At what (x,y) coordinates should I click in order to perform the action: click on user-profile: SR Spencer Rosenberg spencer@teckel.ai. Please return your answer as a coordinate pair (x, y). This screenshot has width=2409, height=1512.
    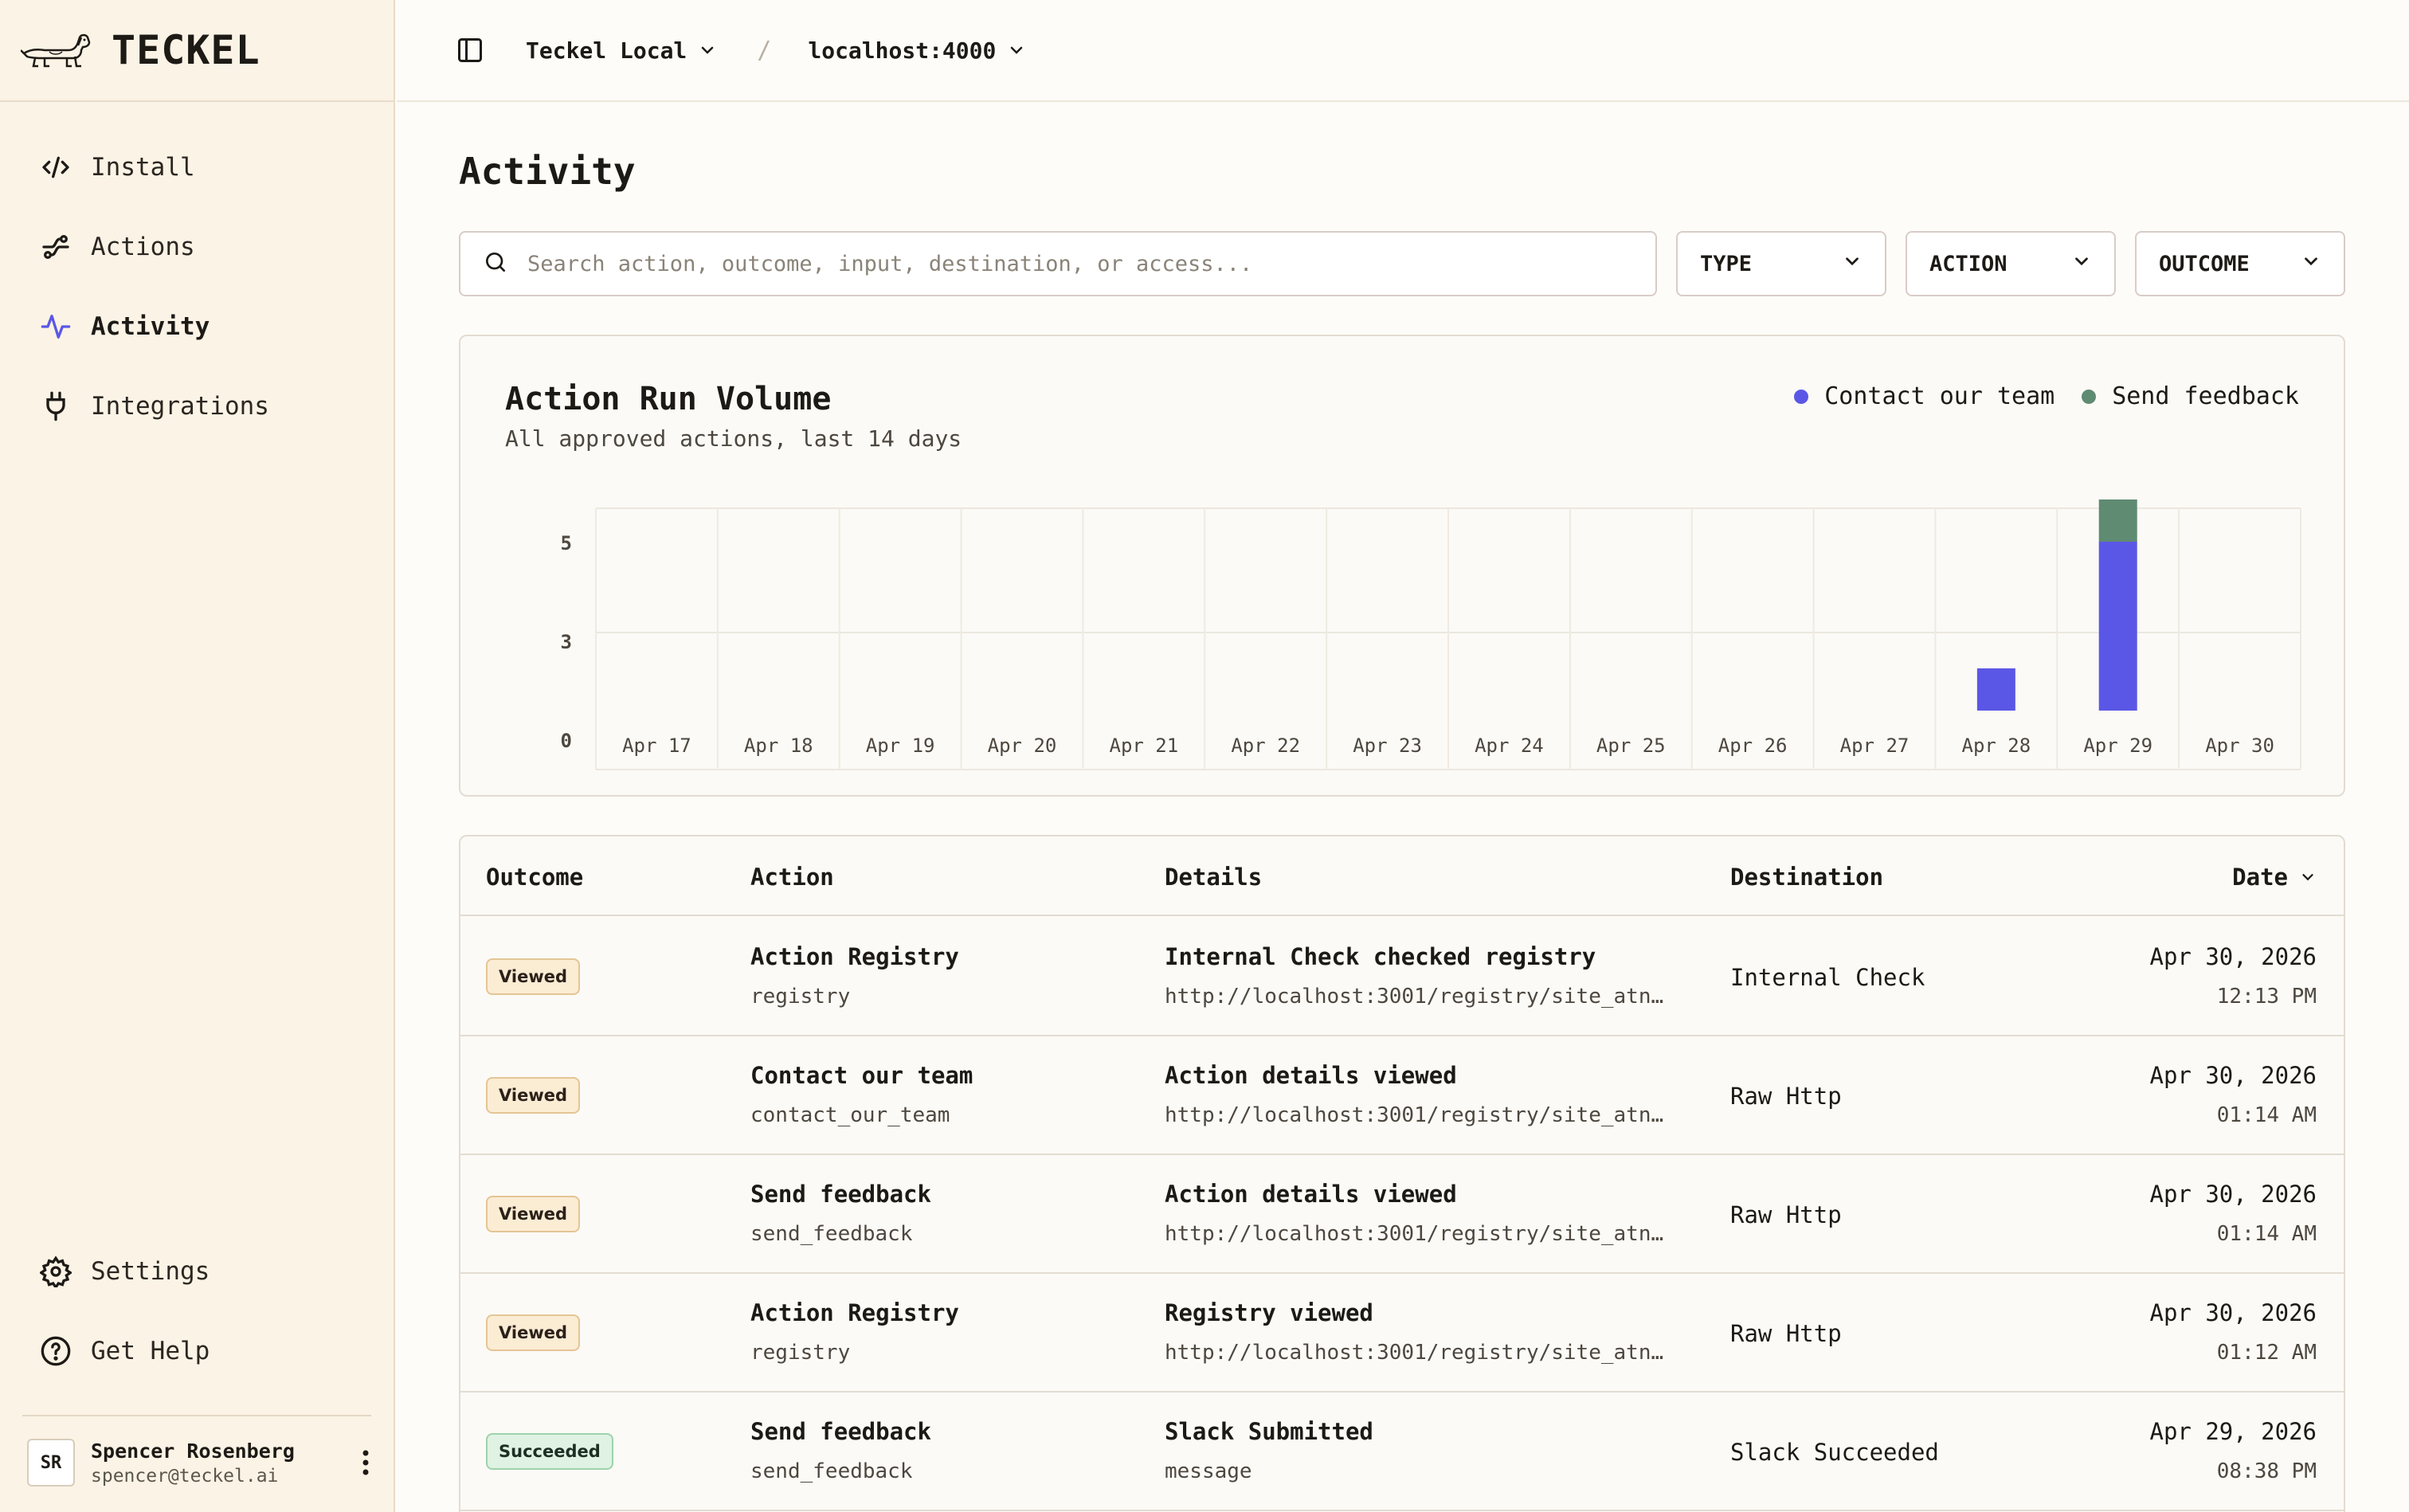
    Looking at the image, I should click on (202, 1463).